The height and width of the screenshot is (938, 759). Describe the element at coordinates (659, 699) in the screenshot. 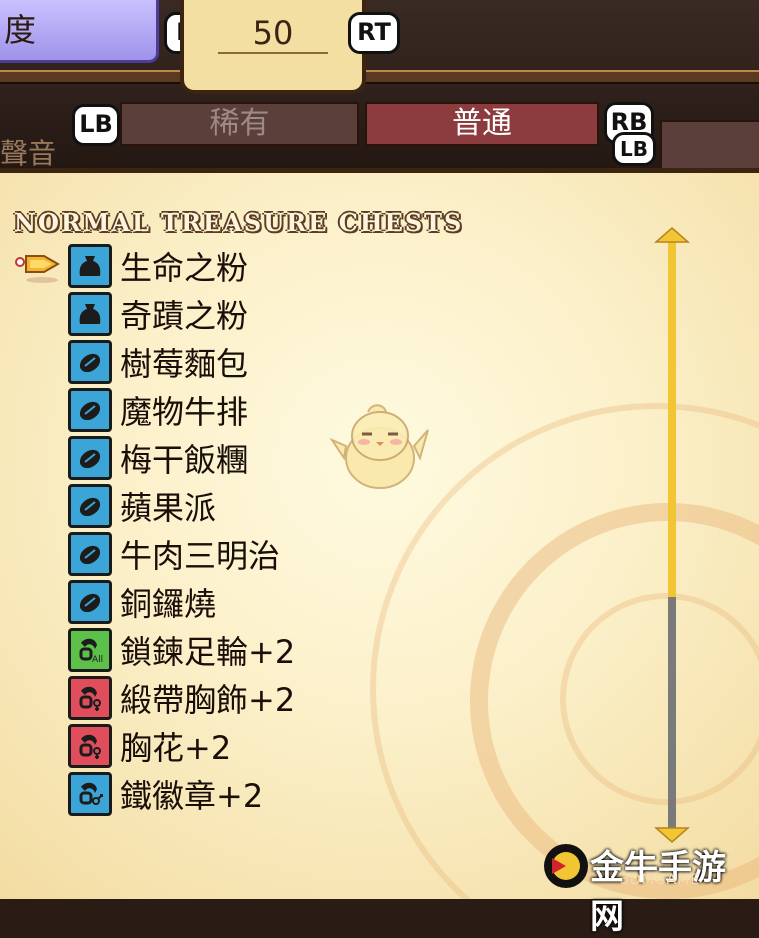

I see `decor-ring-inner` at that location.